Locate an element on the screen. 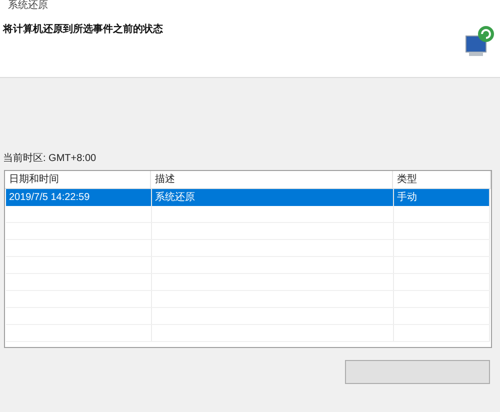 The height and width of the screenshot is (412, 500). column-header: 类型 is located at coordinates (442, 179).